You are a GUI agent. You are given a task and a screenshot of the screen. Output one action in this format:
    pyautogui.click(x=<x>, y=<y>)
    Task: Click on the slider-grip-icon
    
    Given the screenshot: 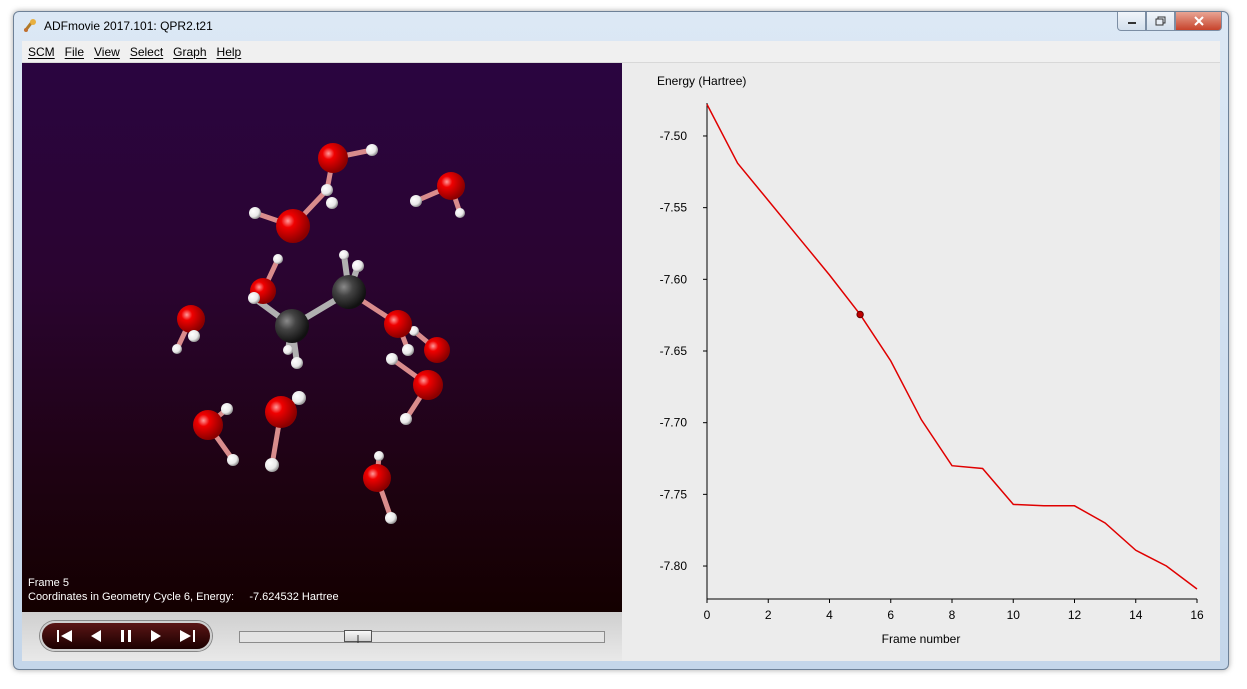 What is the action you would take?
    pyautogui.click(x=358, y=639)
    